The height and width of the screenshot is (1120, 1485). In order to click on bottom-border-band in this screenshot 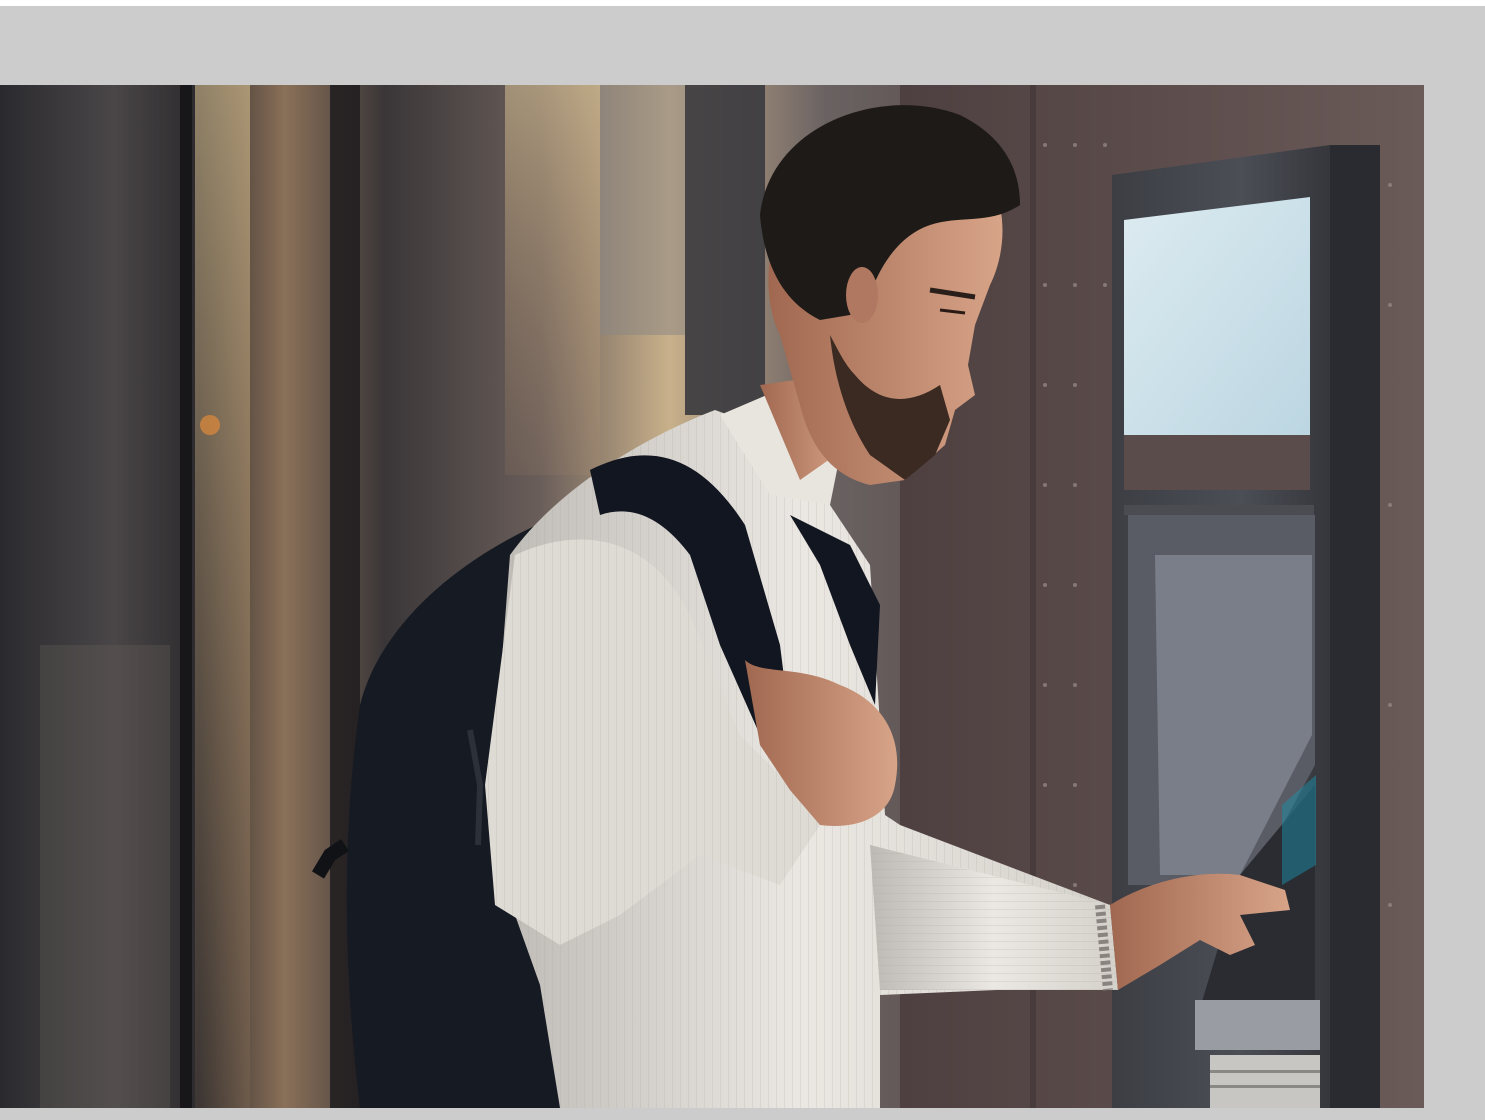, I will do `click(742, 1114)`.